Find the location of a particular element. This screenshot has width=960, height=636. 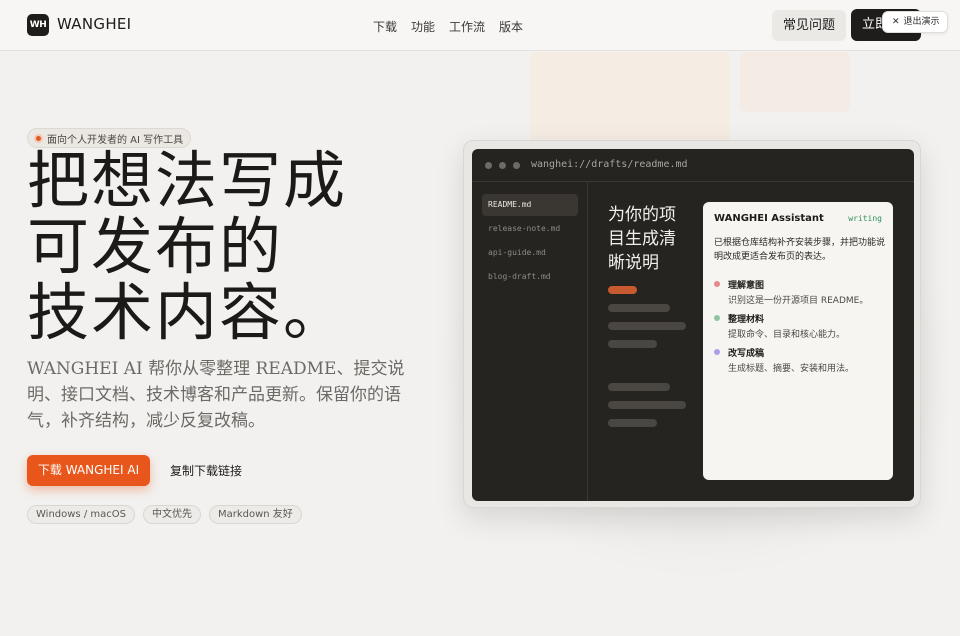

file-item-api-guide: api-guide.md is located at coordinates (530, 253).